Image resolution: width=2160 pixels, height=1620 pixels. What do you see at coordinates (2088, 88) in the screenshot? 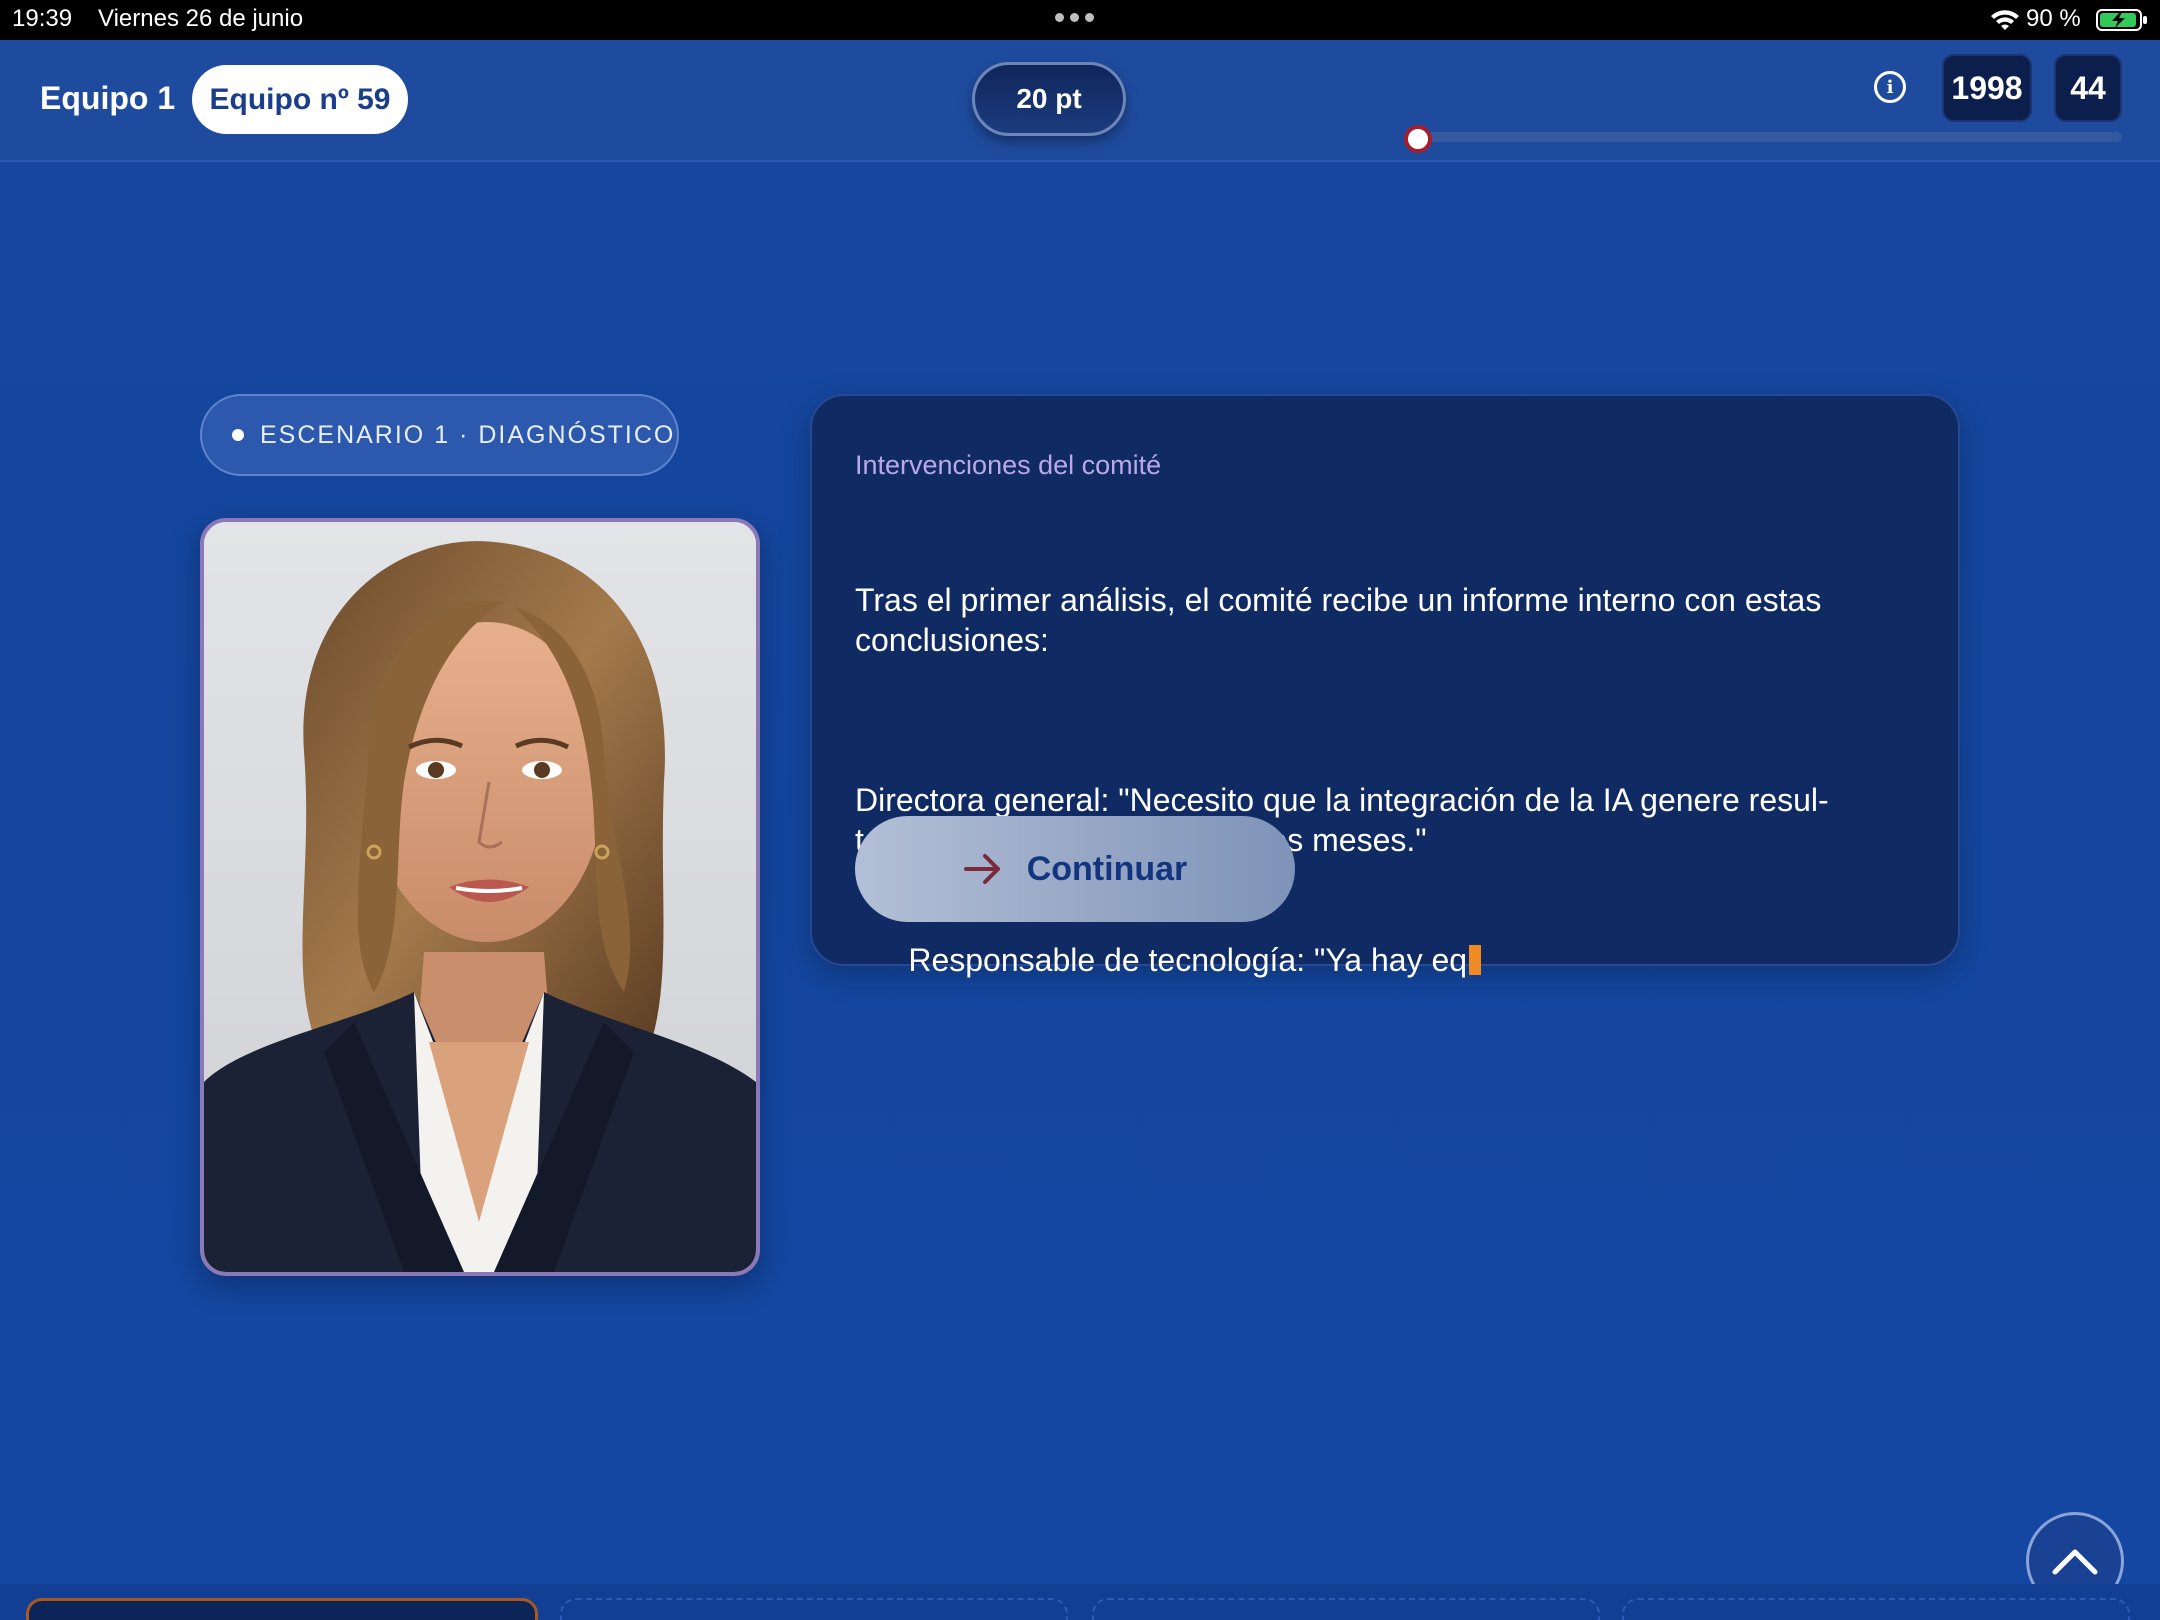
I see `count-counter: 44` at bounding box center [2088, 88].